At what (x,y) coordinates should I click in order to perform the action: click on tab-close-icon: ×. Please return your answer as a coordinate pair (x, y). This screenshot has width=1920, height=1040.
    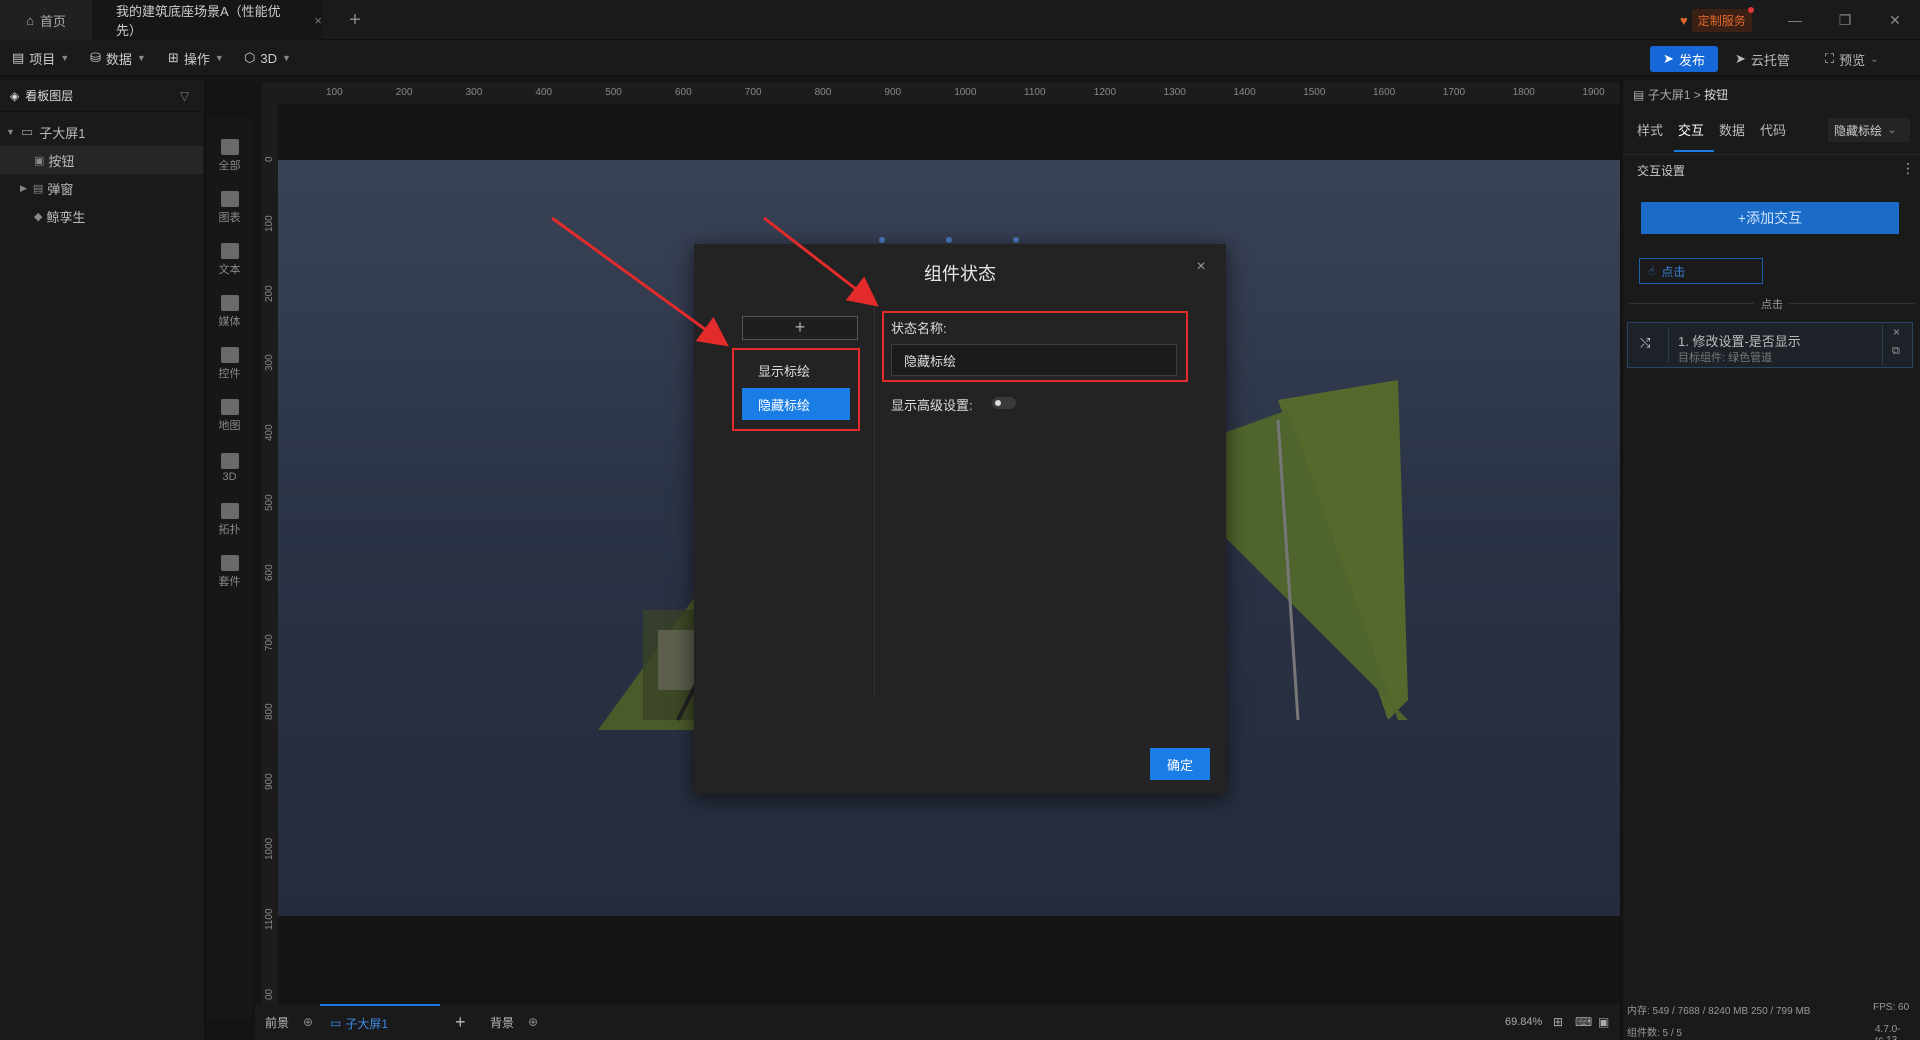
    Looking at the image, I should click on (318, 20).